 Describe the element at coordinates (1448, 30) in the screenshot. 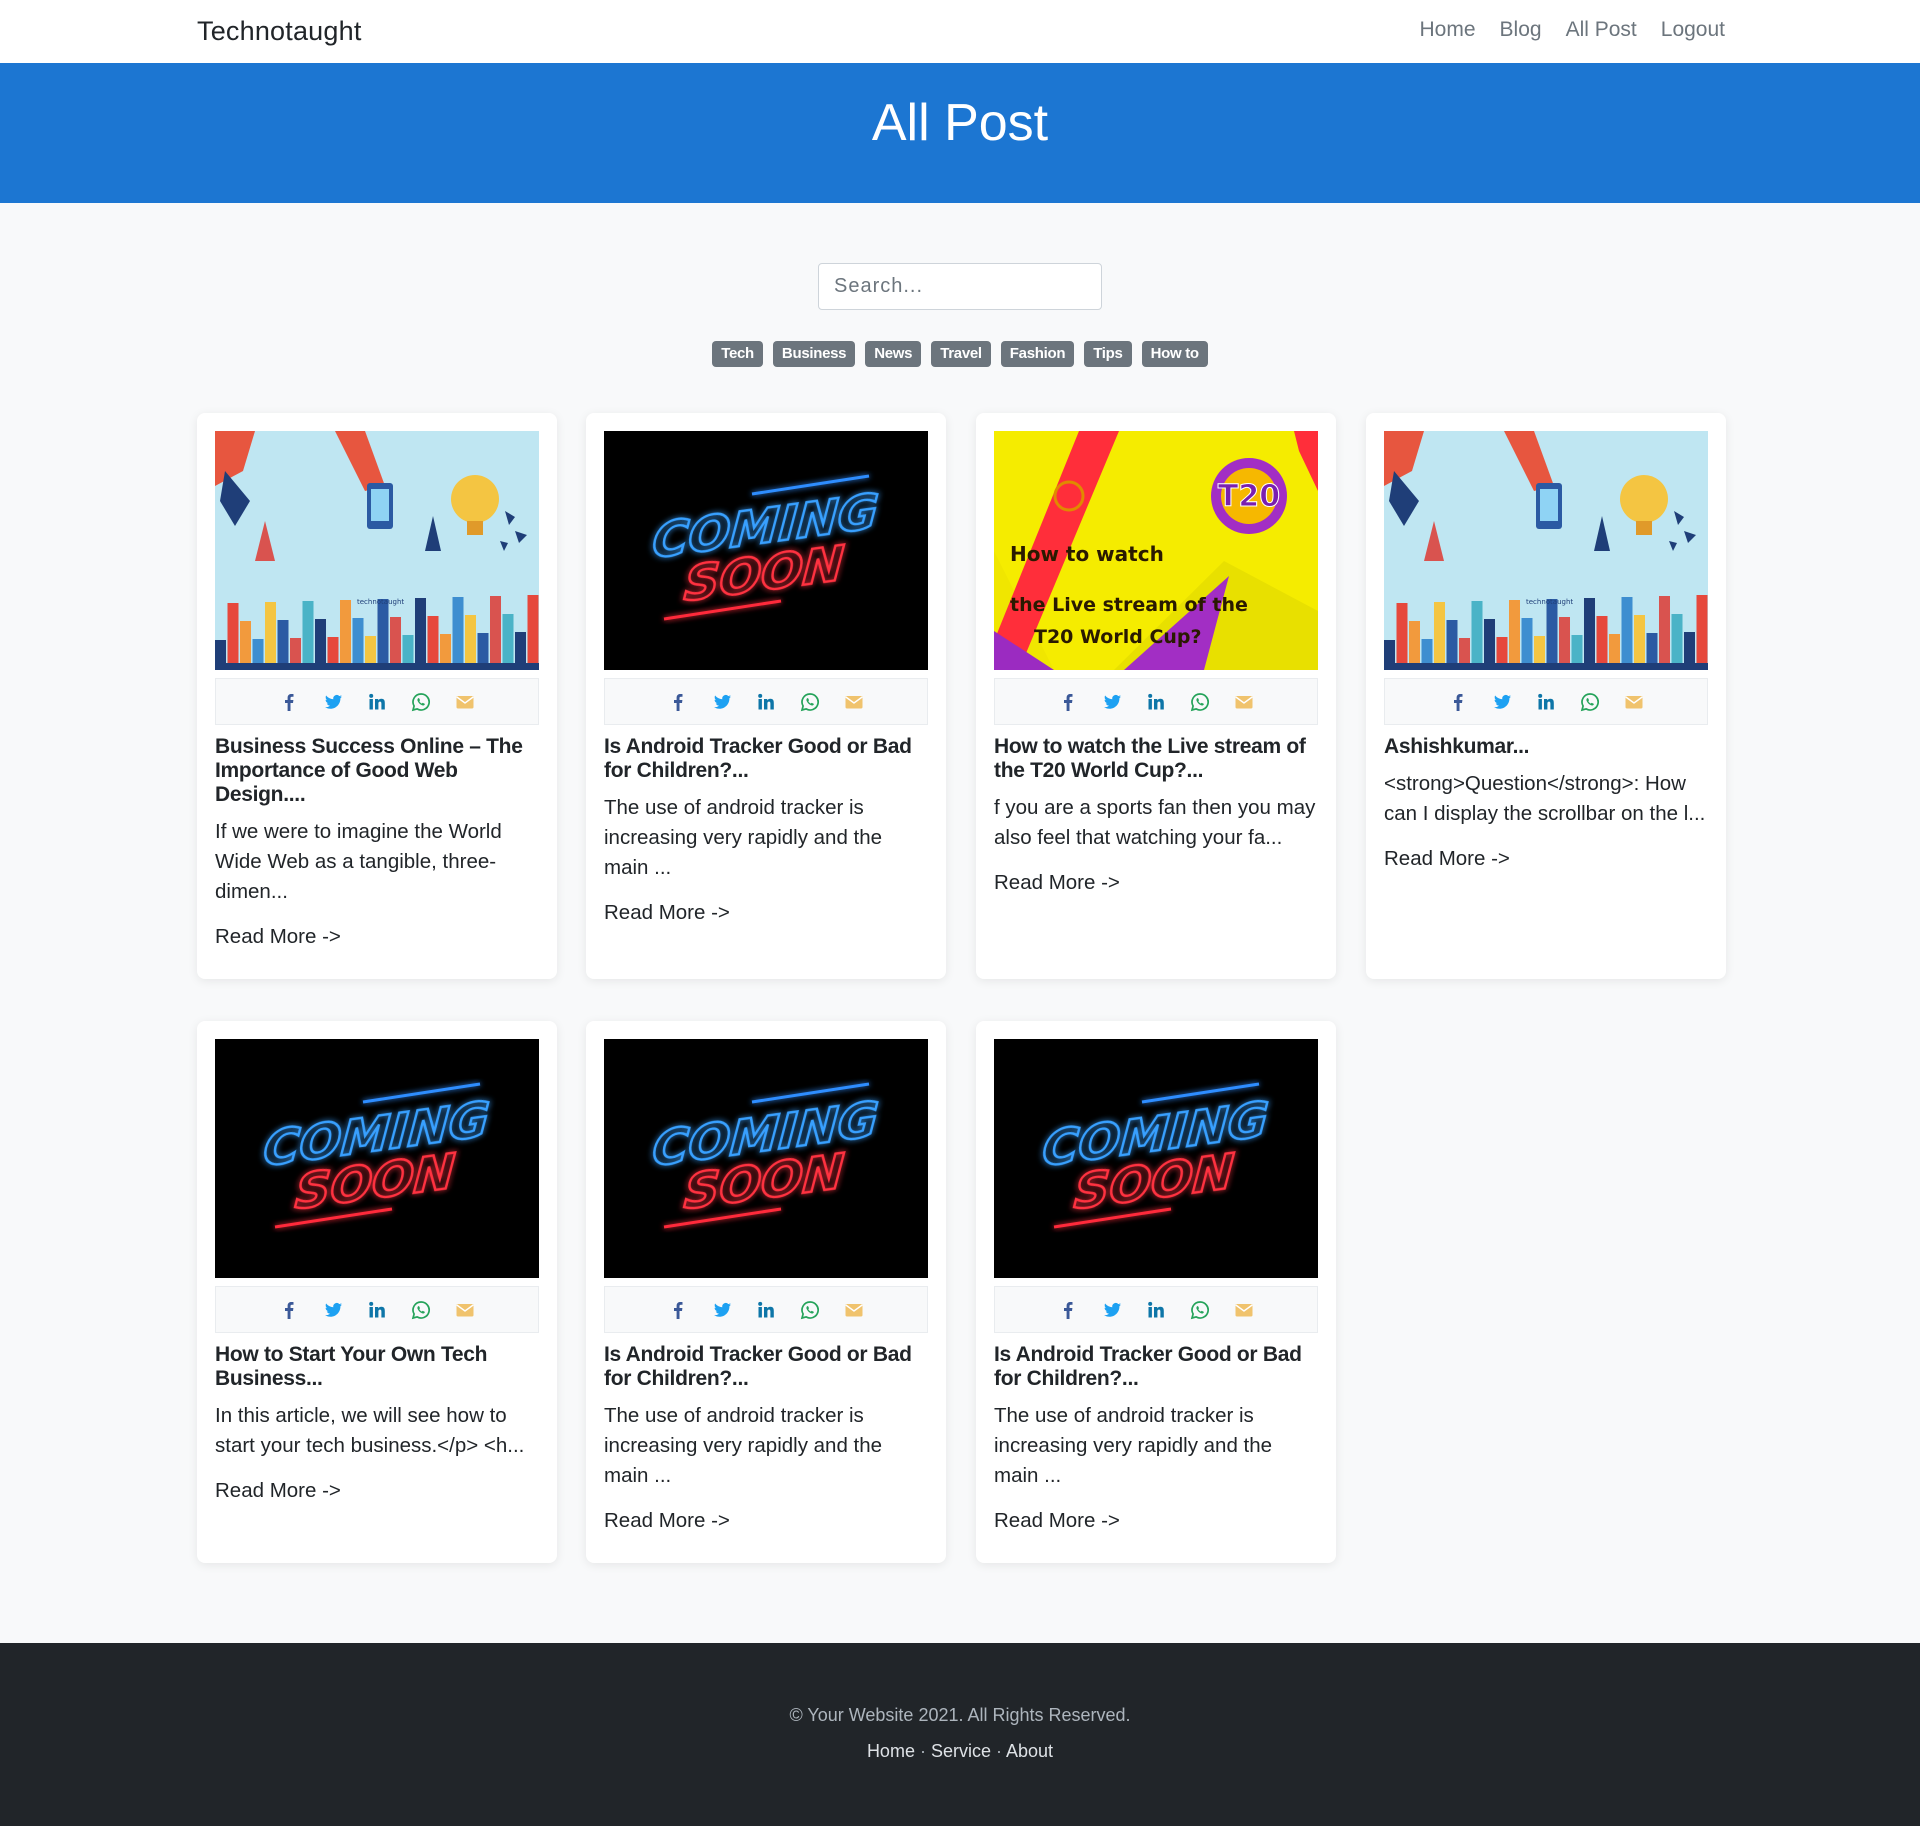

I see `nav-link-home: Home` at that location.